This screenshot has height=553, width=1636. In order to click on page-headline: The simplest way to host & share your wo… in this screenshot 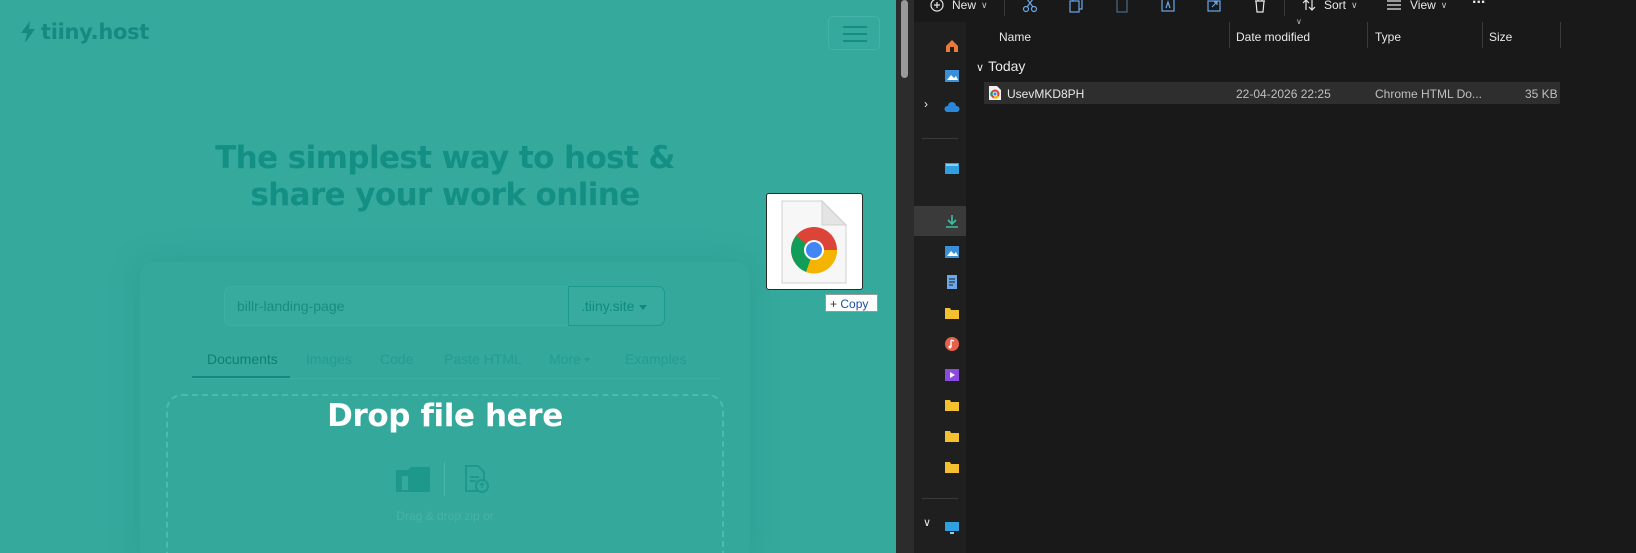, I will do `click(445, 177)`.